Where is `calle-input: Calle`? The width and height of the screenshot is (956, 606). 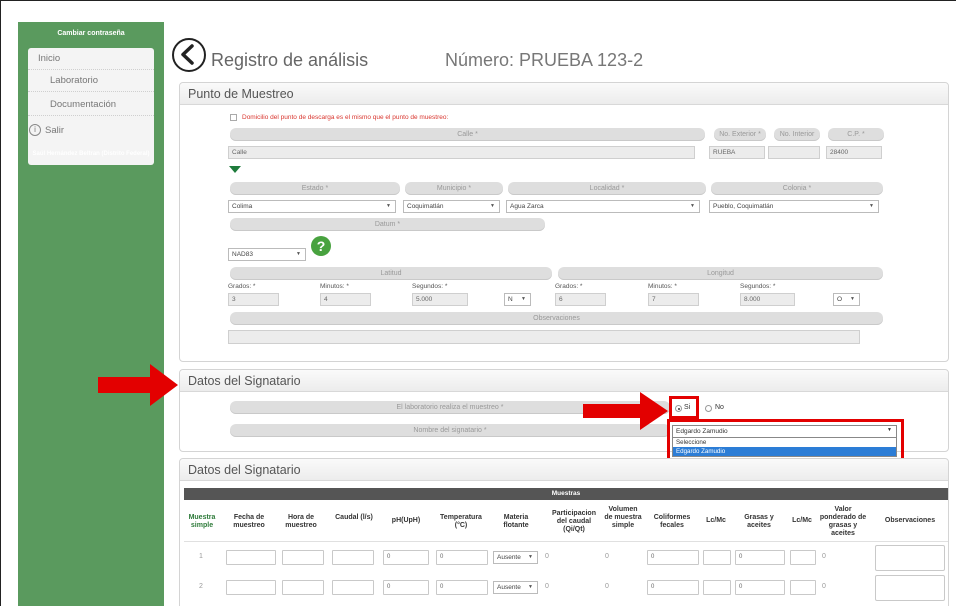
calle-input: Calle is located at coordinates (461, 152).